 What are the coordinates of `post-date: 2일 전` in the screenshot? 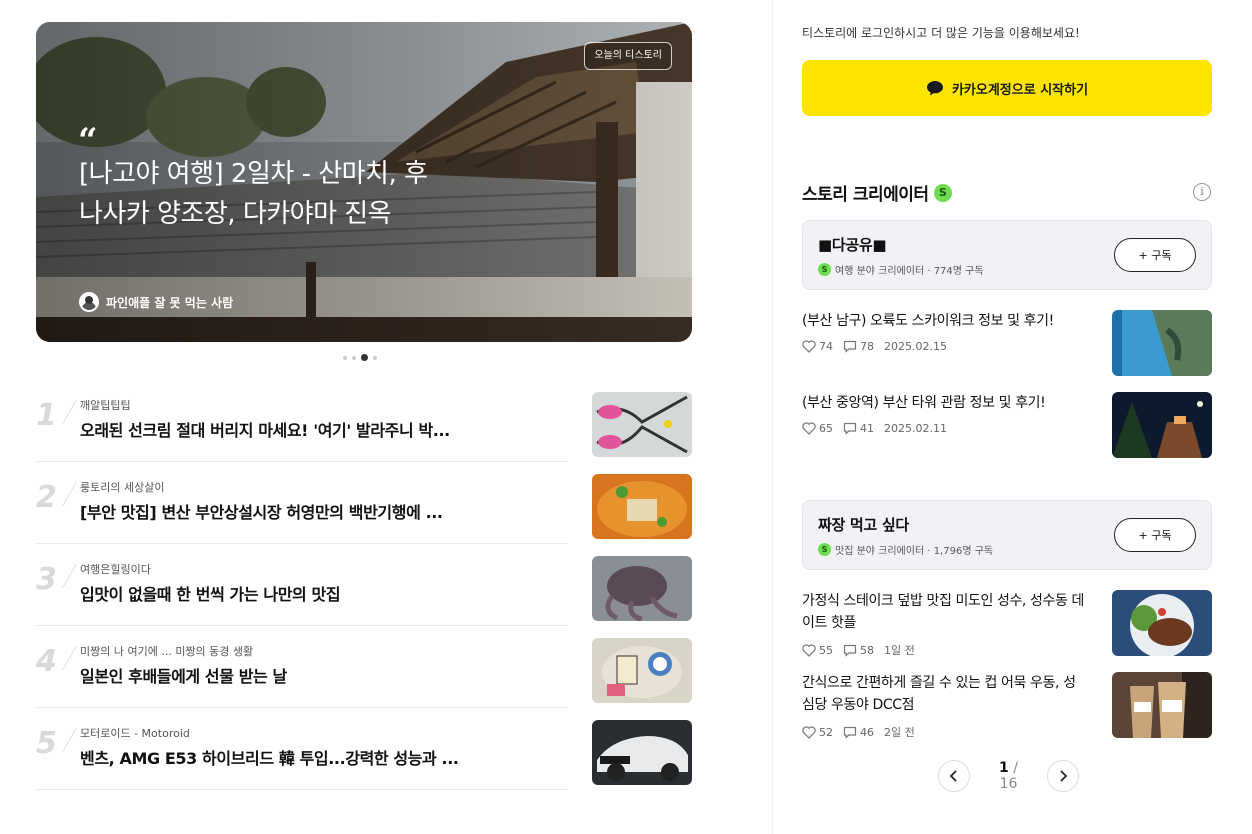 It's located at (899, 732).